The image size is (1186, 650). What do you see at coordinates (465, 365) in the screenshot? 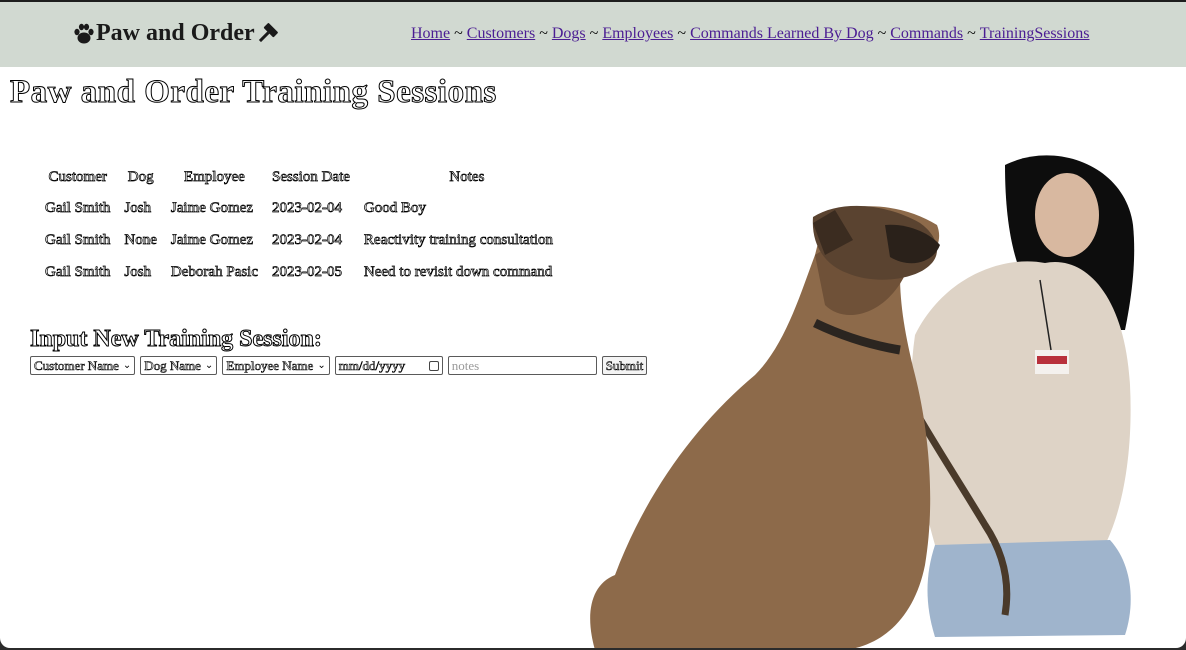
I see `notes-placeholder: notes` at bounding box center [465, 365].